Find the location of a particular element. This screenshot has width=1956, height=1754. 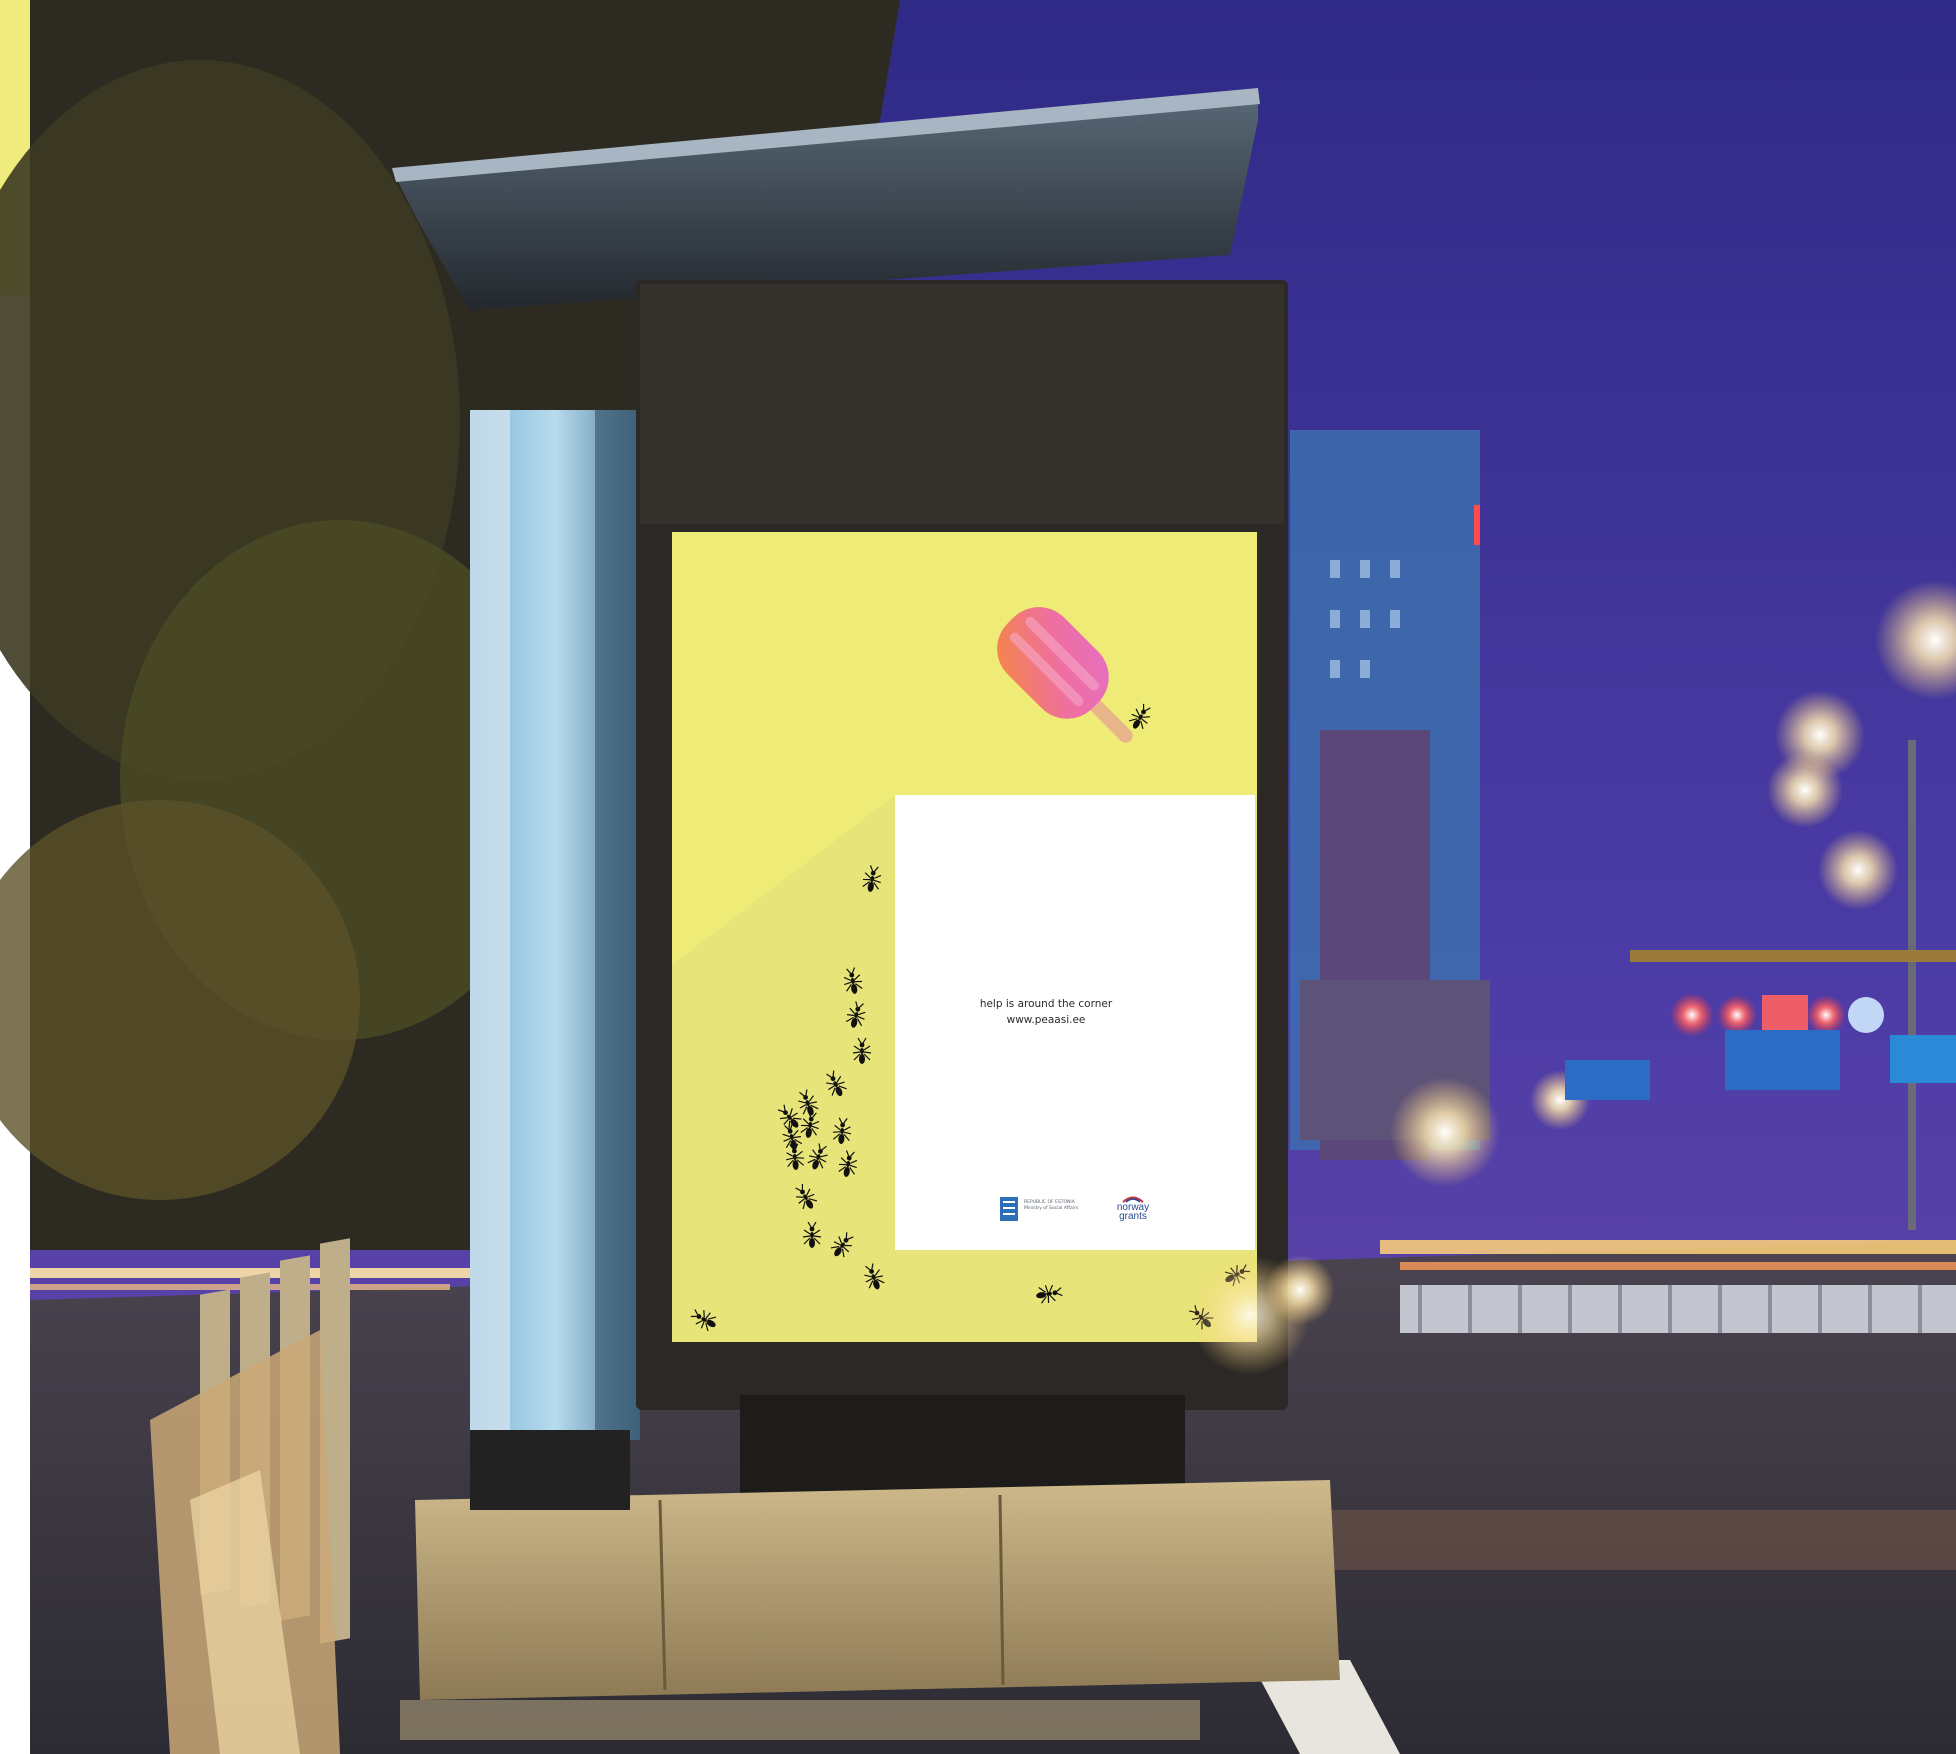

traffic-light-trail is located at coordinates (1668, 1247).